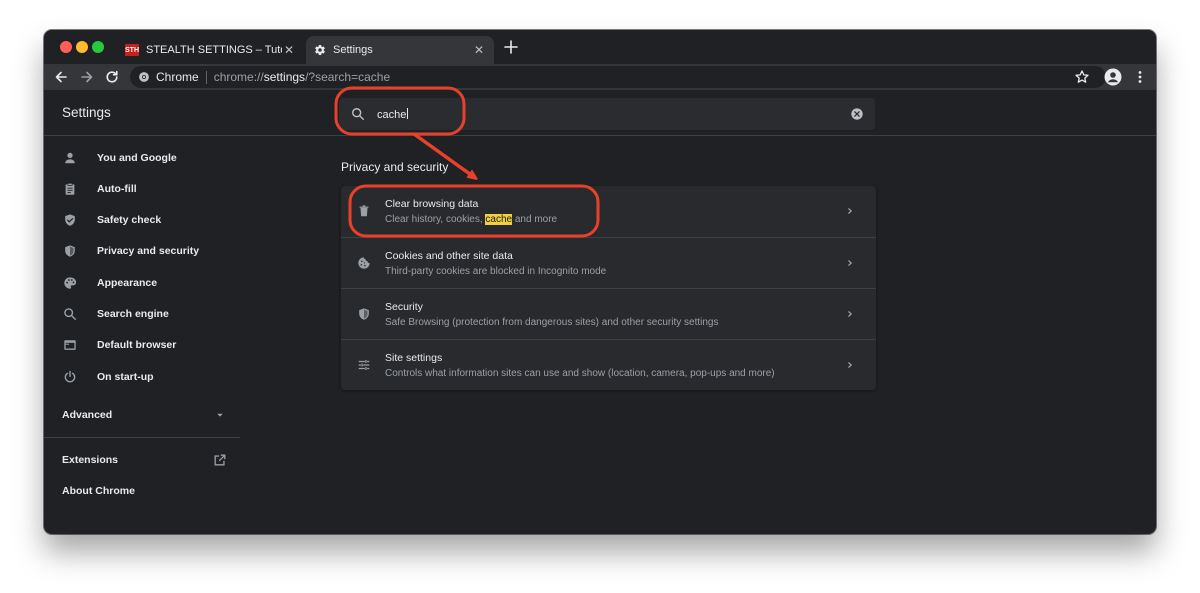 The image size is (1200, 593). Describe the element at coordinates (70, 158) in the screenshot. I see `person-icon` at that location.